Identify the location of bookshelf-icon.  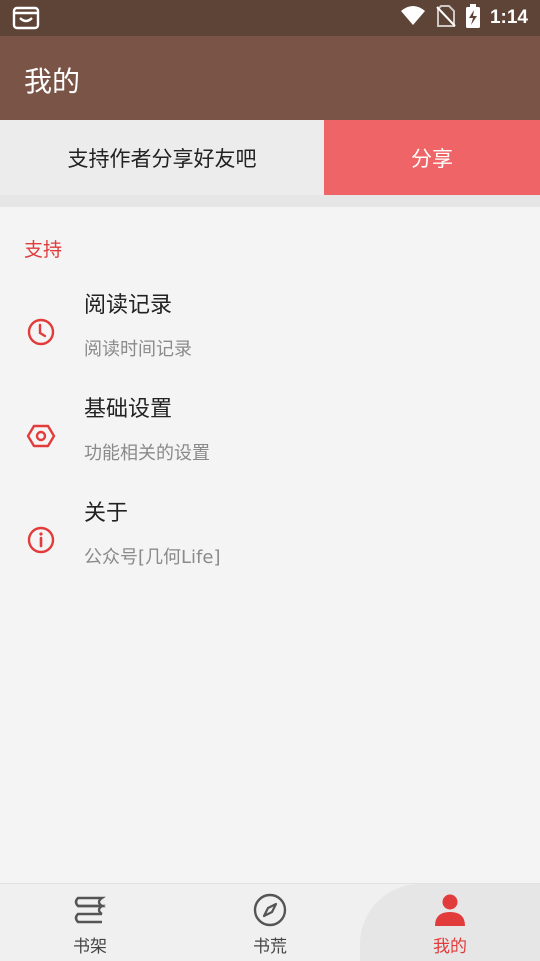
(90, 910).